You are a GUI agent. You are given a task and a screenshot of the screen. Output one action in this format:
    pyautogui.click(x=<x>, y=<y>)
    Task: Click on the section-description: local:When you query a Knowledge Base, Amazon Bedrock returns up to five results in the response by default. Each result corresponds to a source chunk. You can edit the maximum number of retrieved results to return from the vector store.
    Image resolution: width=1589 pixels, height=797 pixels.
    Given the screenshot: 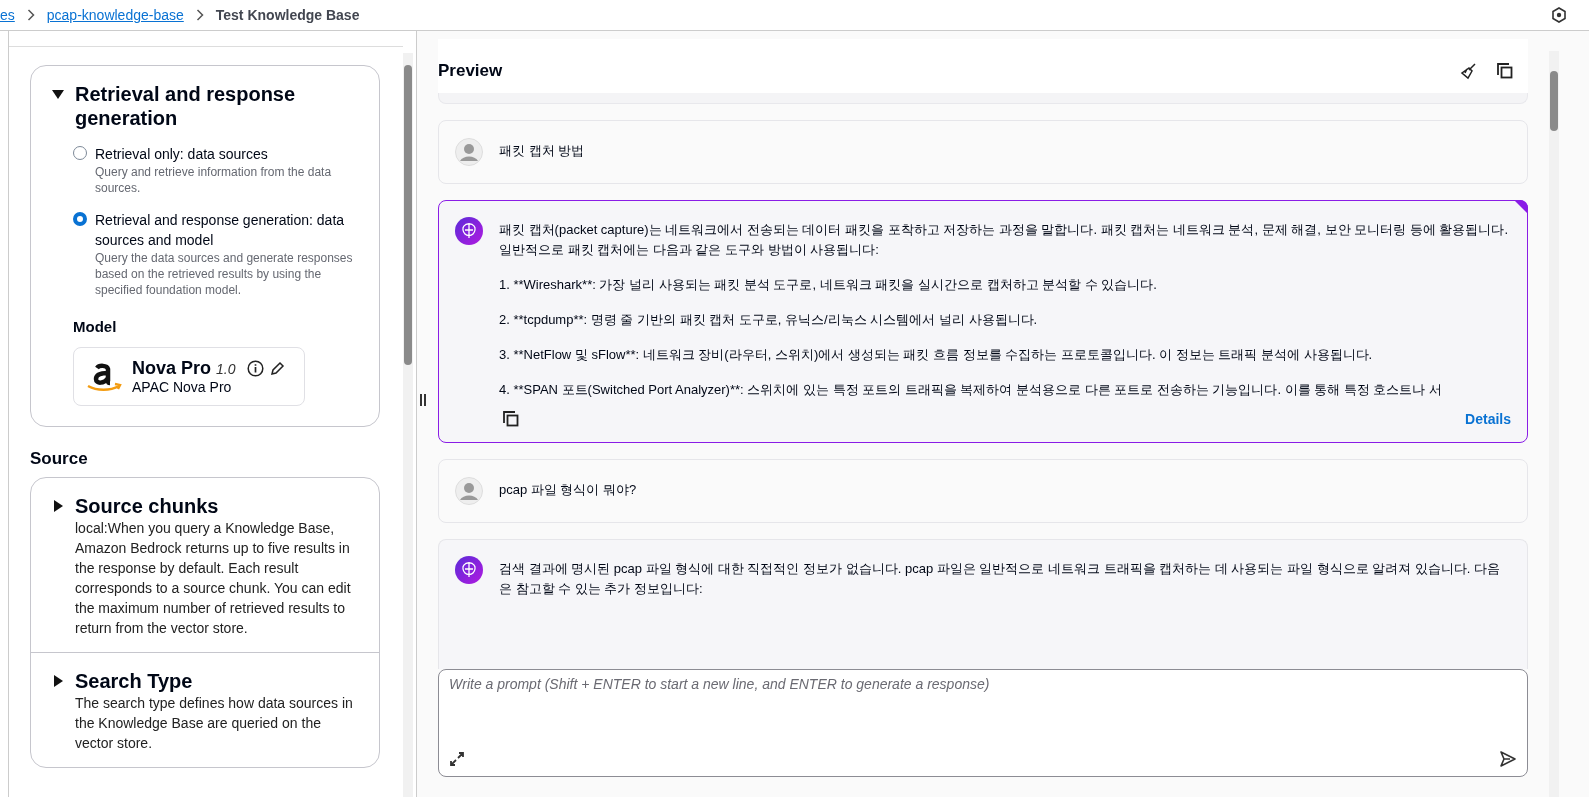 What is the action you would take?
    pyautogui.click(x=213, y=578)
    